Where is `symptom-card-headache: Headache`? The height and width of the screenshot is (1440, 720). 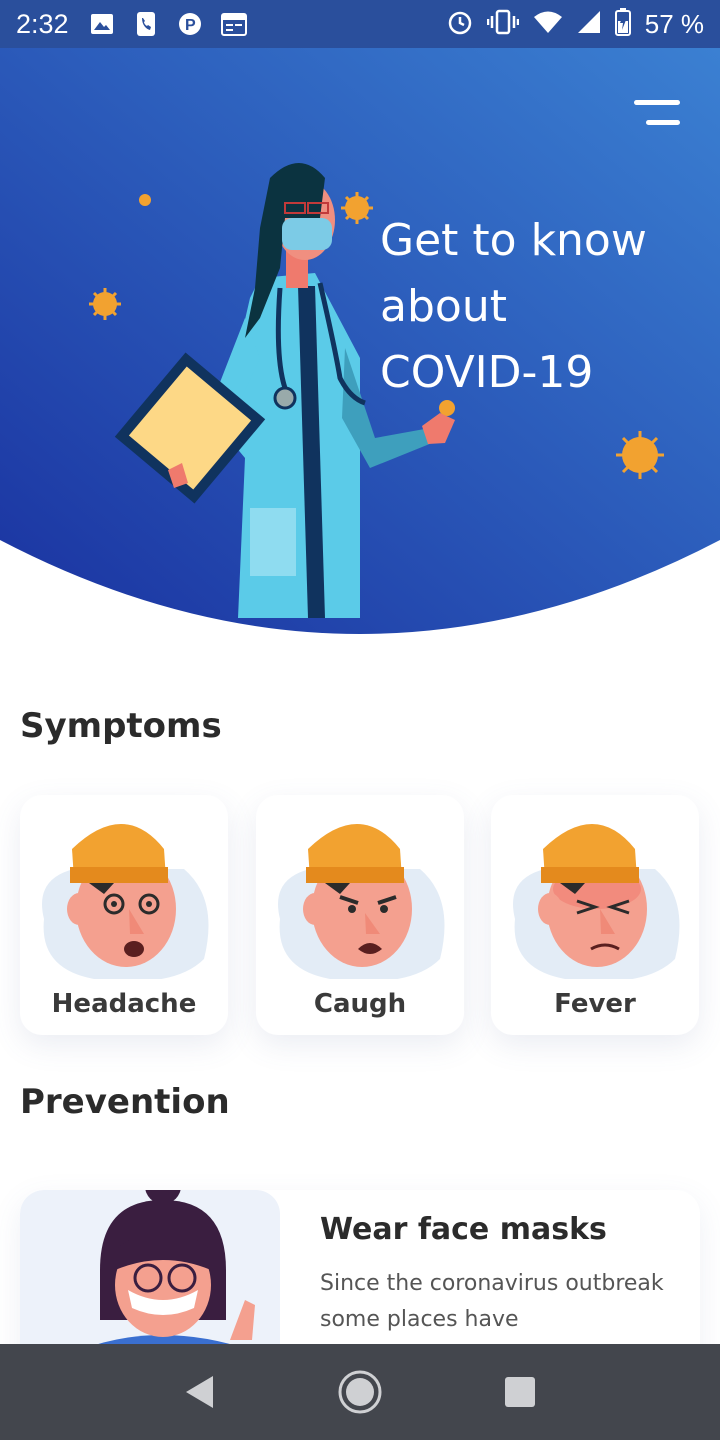
symptom-card-headache: Headache is located at coordinates (124, 915).